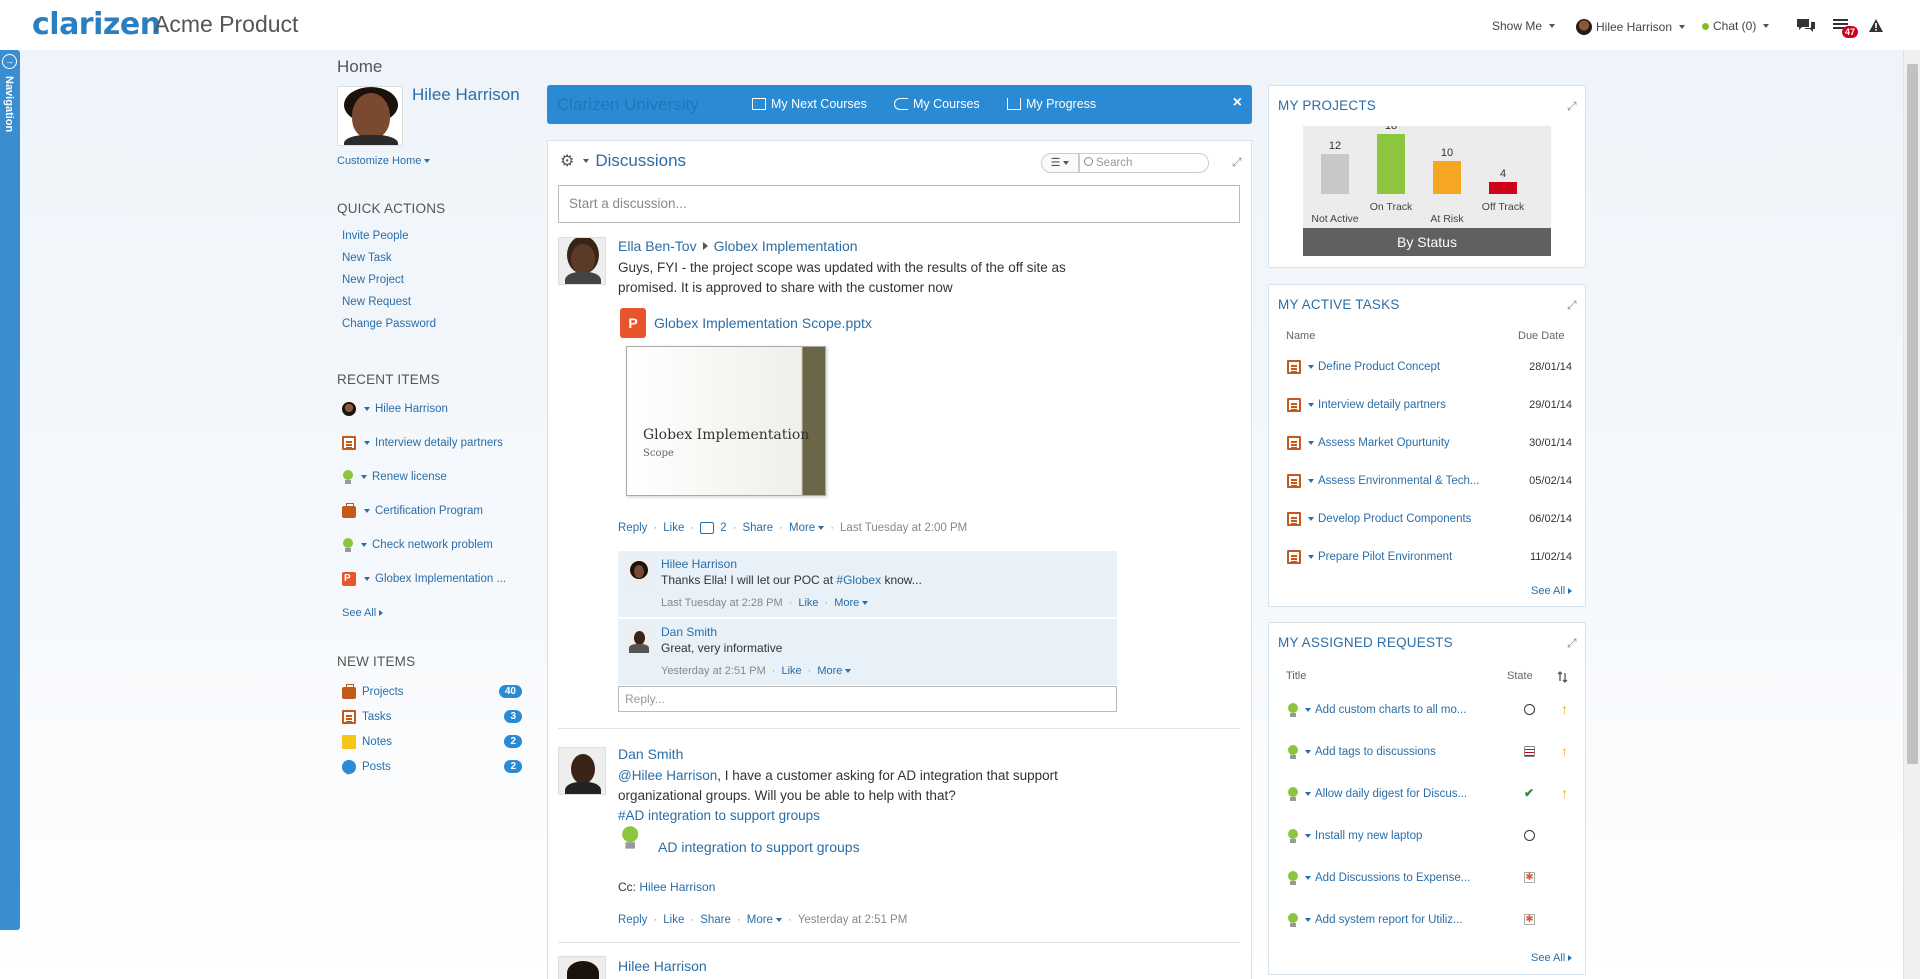 This screenshot has height=979, width=1920. What do you see at coordinates (1429, 794) in the screenshot?
I see `request-row: Allow daily digest for Discus... ✔ ↑` at bounding box center [1429, 794].